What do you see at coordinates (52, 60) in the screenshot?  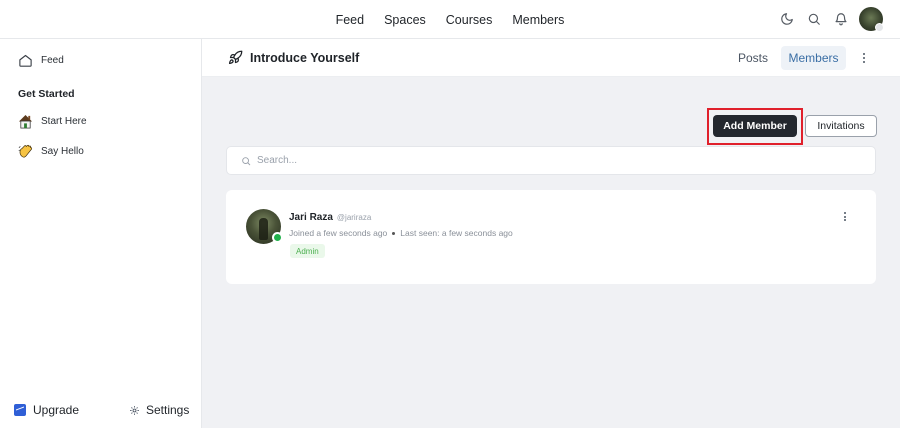 I see `sidebar-item-label: Feed` at bounding box center [52, 60].